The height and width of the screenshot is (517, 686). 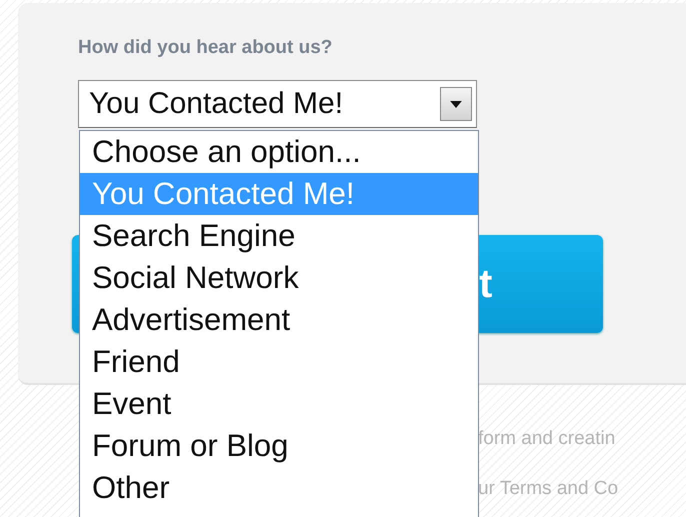 What do you see at coordinates (279, 320) in the screenshot?
I see `dropdown-option: Advertisement` at bounding box center [279, 320].